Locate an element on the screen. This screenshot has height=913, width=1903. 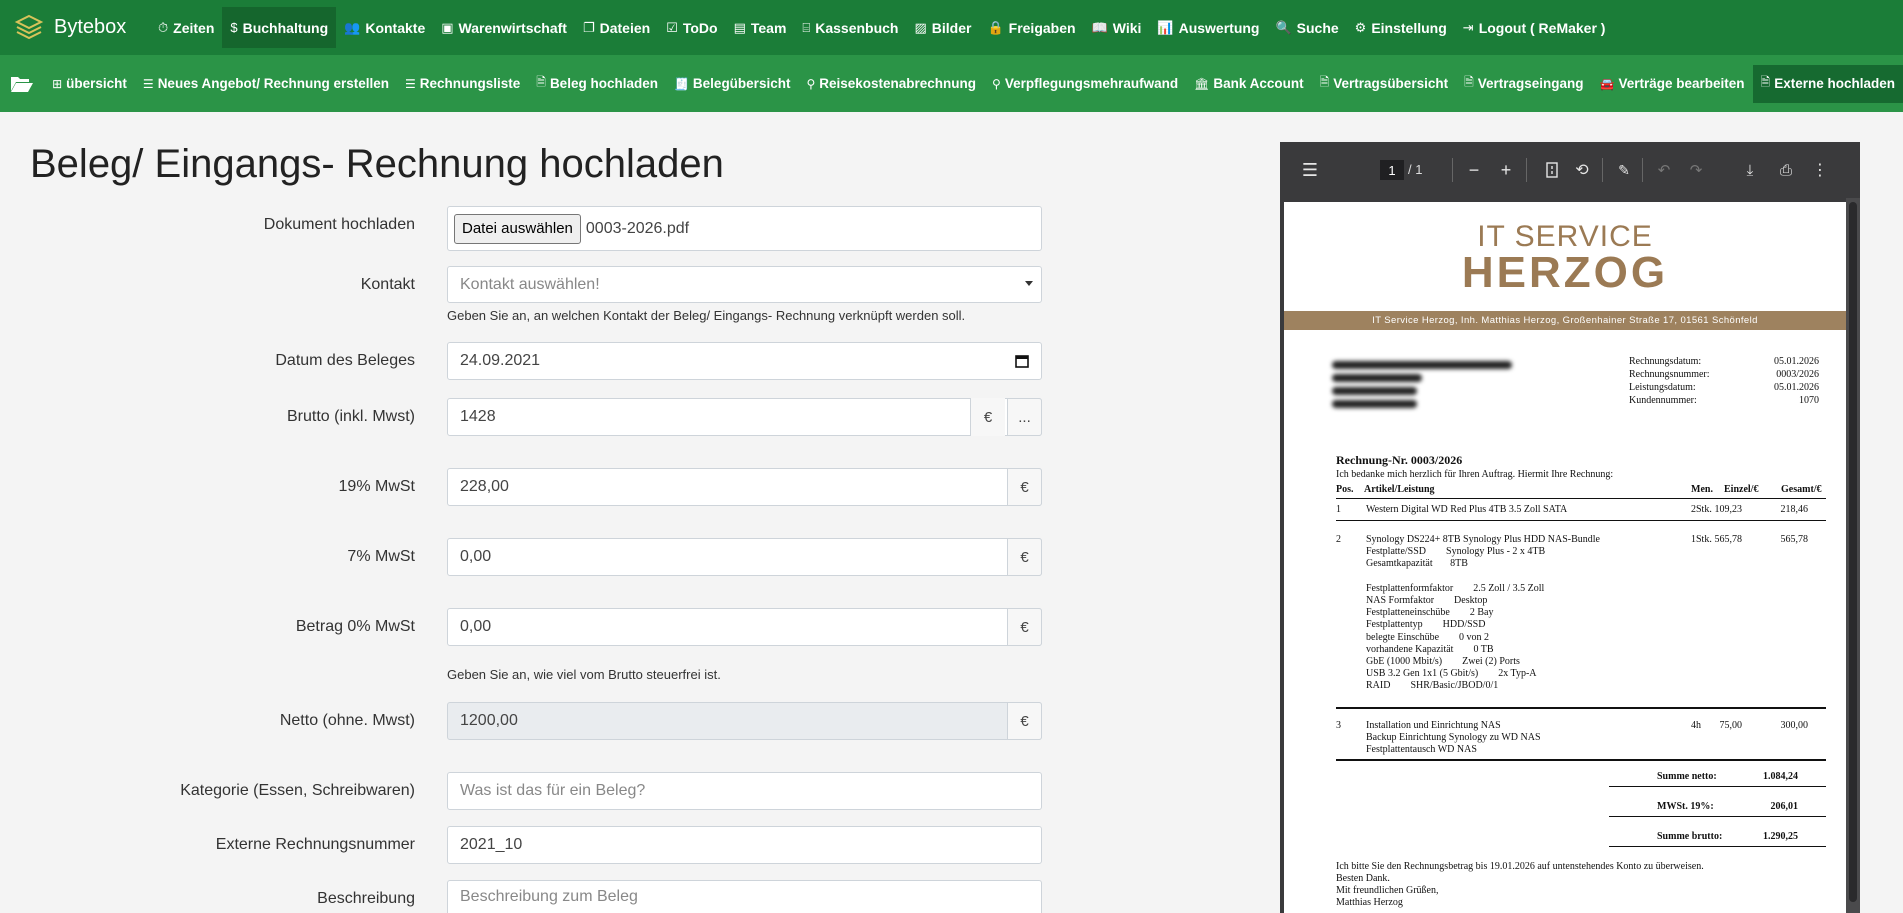
topnav-item-kontakte: 👥 Kontakte is located at coordinates (384, 27).